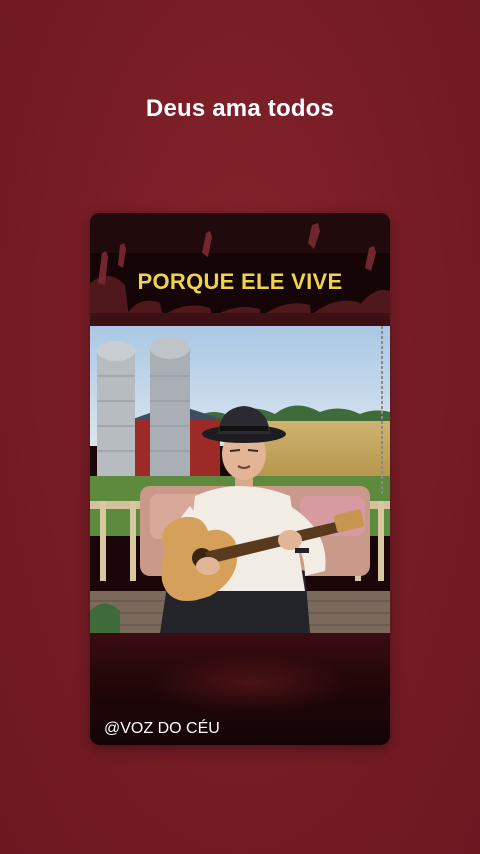 The image size is (480, 854). What do you see at coordinates (240, 281) in the screenshot?
I see `video-banner-text: PORQUE ELE VIVE` at bounding box center [240, 281].